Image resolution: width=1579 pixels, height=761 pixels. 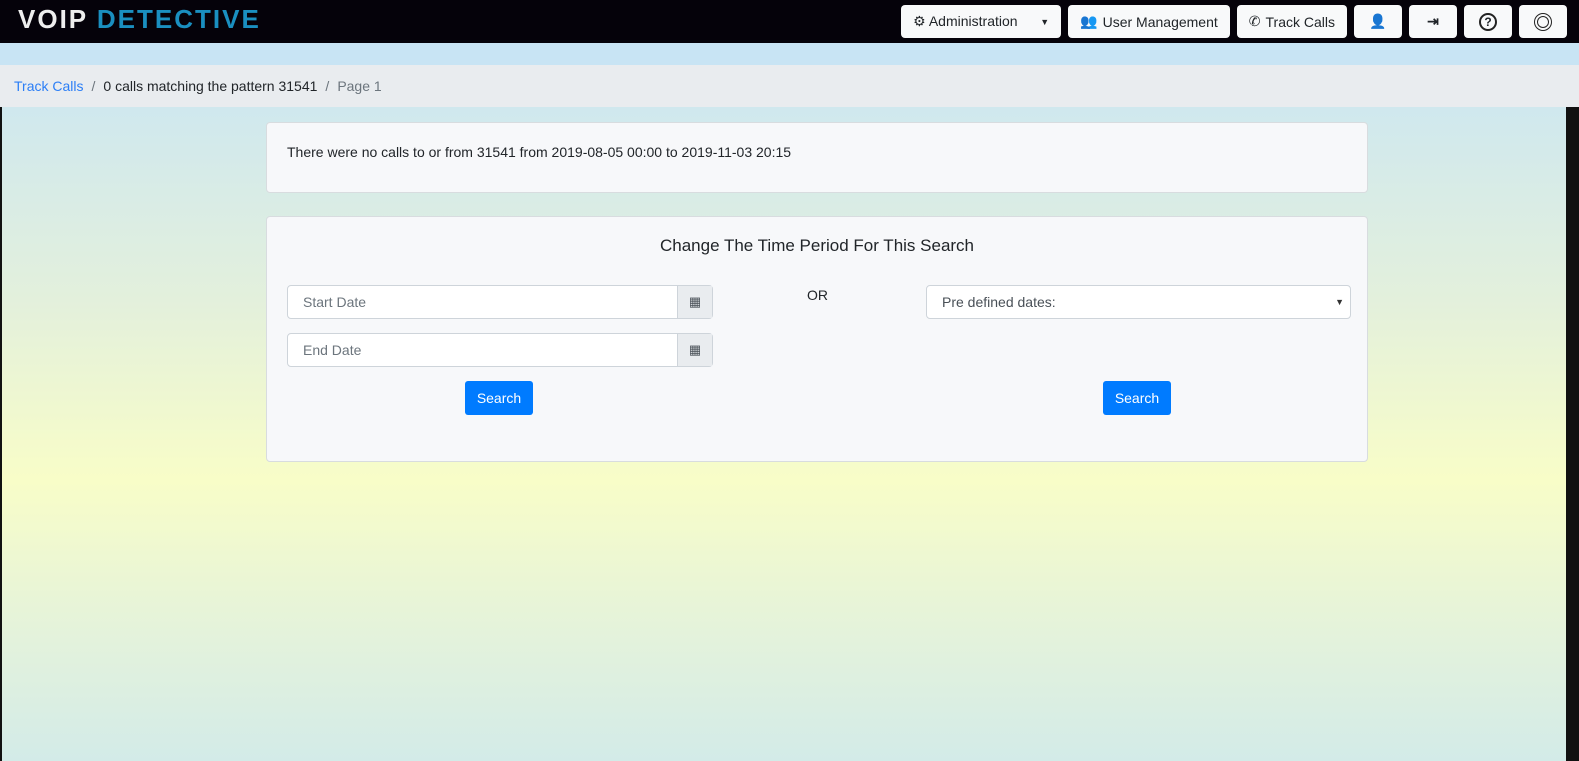 I want to click on life-ring-icon, so click(x=1543, y=21).